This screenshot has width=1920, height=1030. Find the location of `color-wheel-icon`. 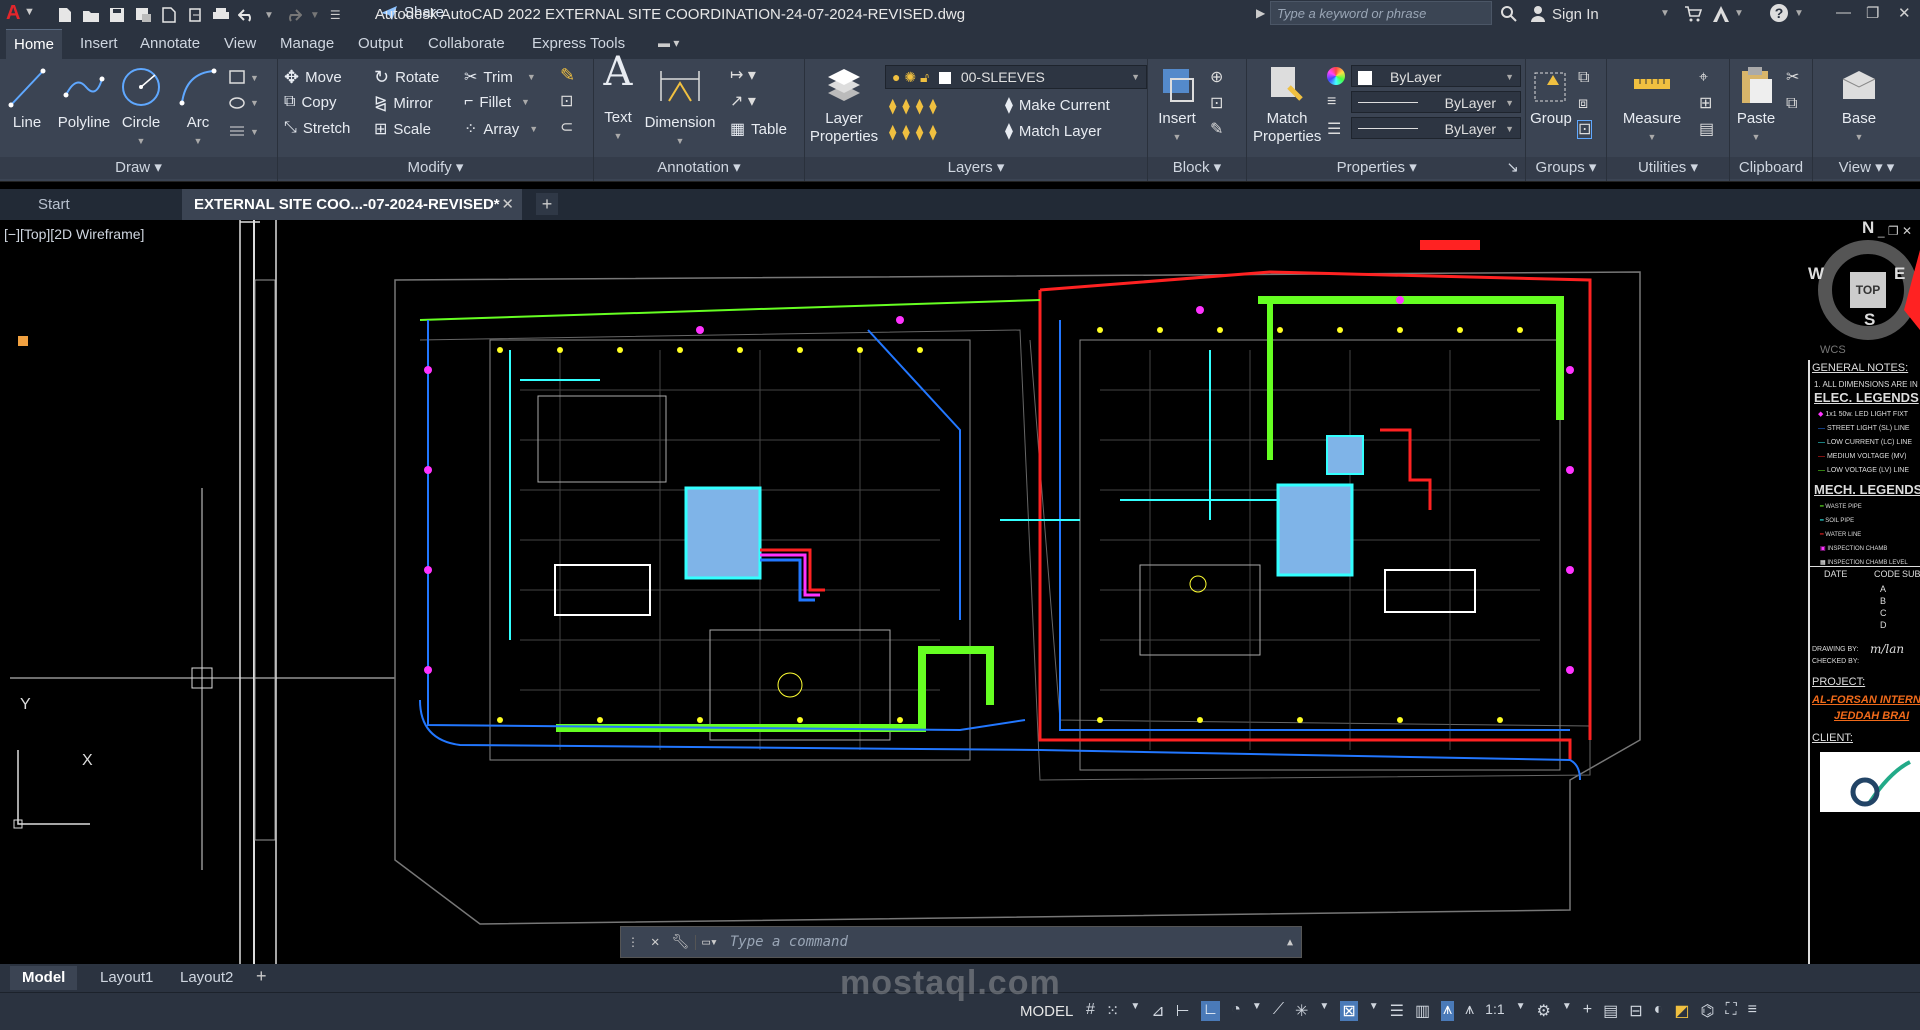

color-wheel-icon is located at coordinates (1336, 76).